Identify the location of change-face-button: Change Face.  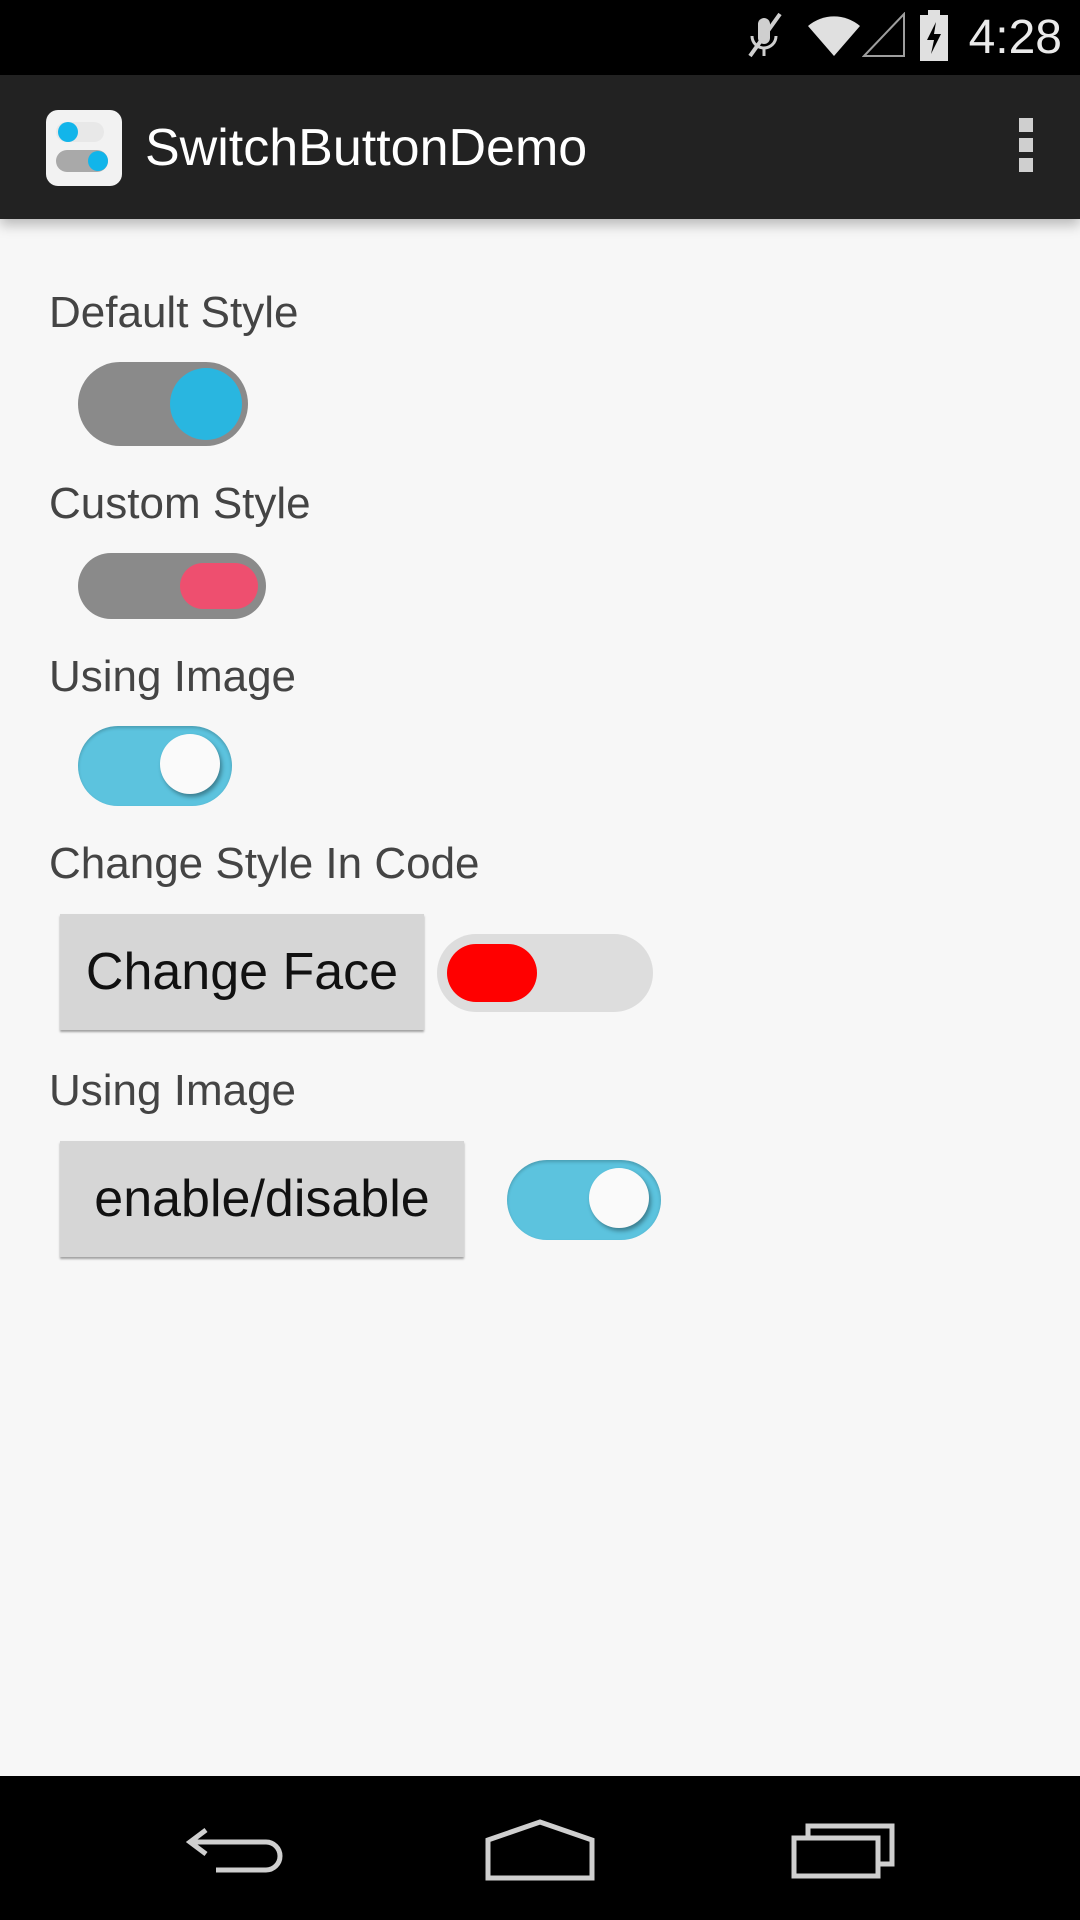
(242, 972).